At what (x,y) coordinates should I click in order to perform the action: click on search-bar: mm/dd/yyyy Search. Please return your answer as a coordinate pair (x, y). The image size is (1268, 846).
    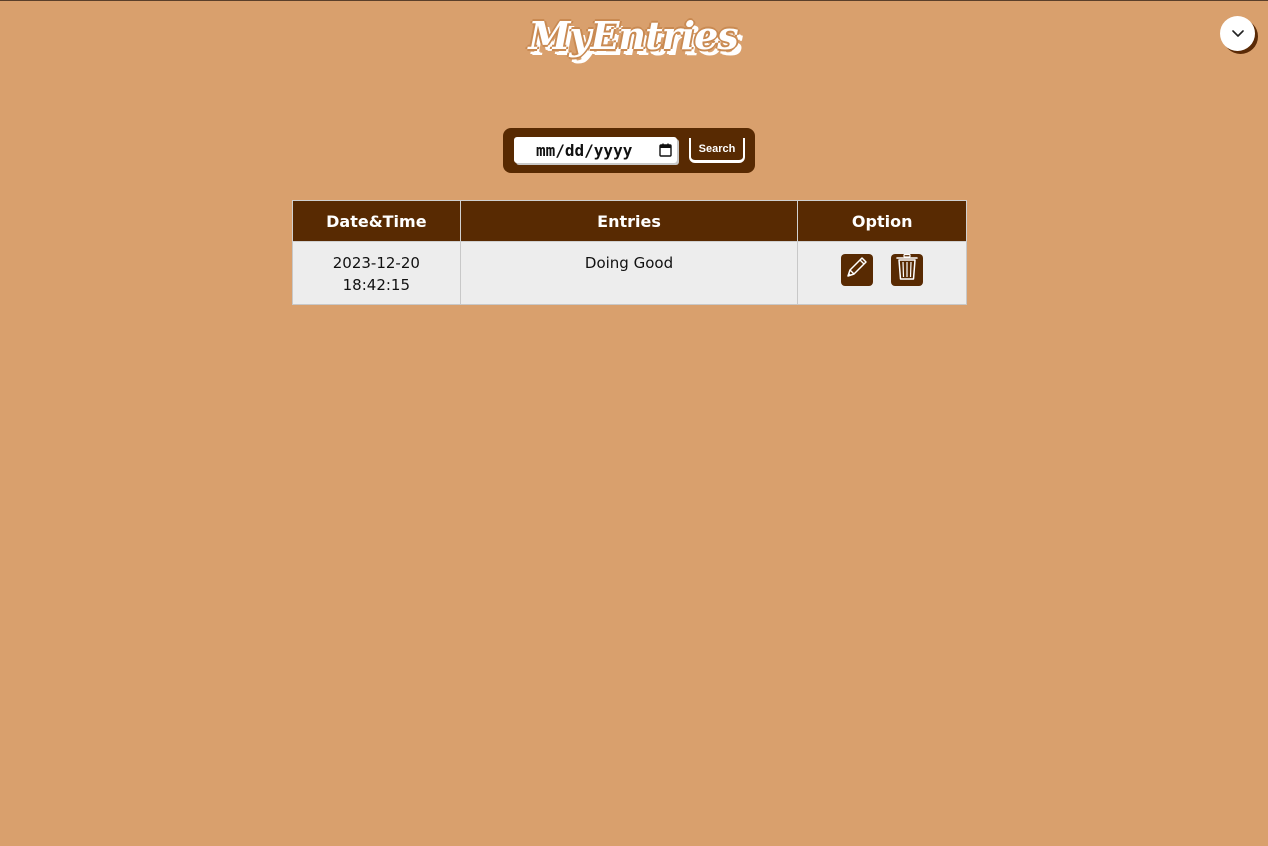
    Looking at the image, I should click on (629, 150).